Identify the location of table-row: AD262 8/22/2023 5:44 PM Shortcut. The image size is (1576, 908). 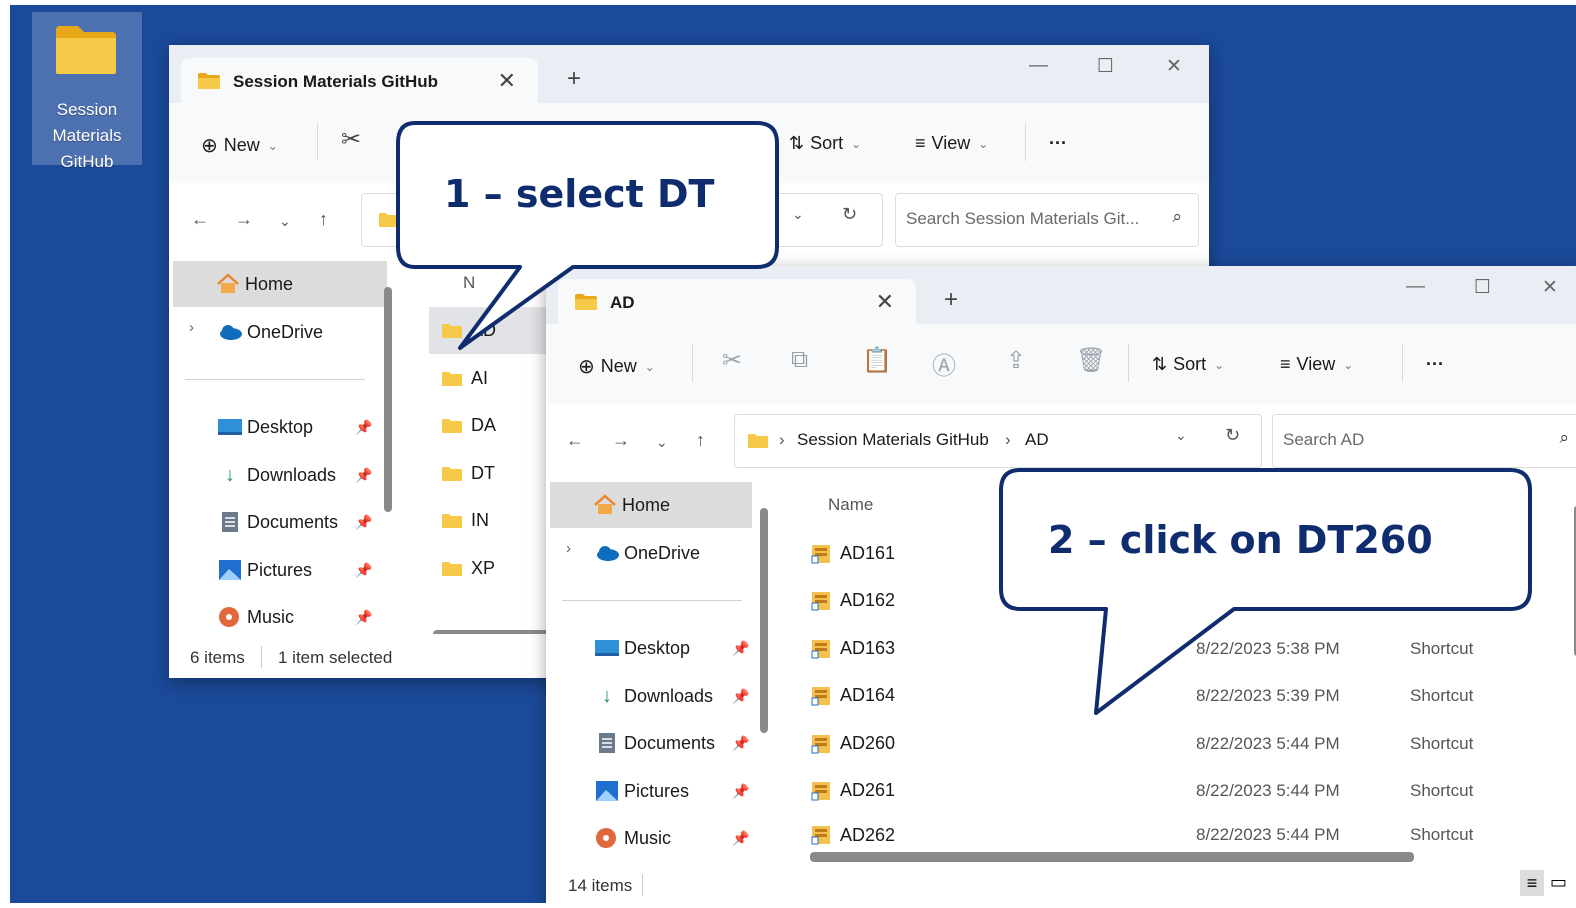
(1180, 835).